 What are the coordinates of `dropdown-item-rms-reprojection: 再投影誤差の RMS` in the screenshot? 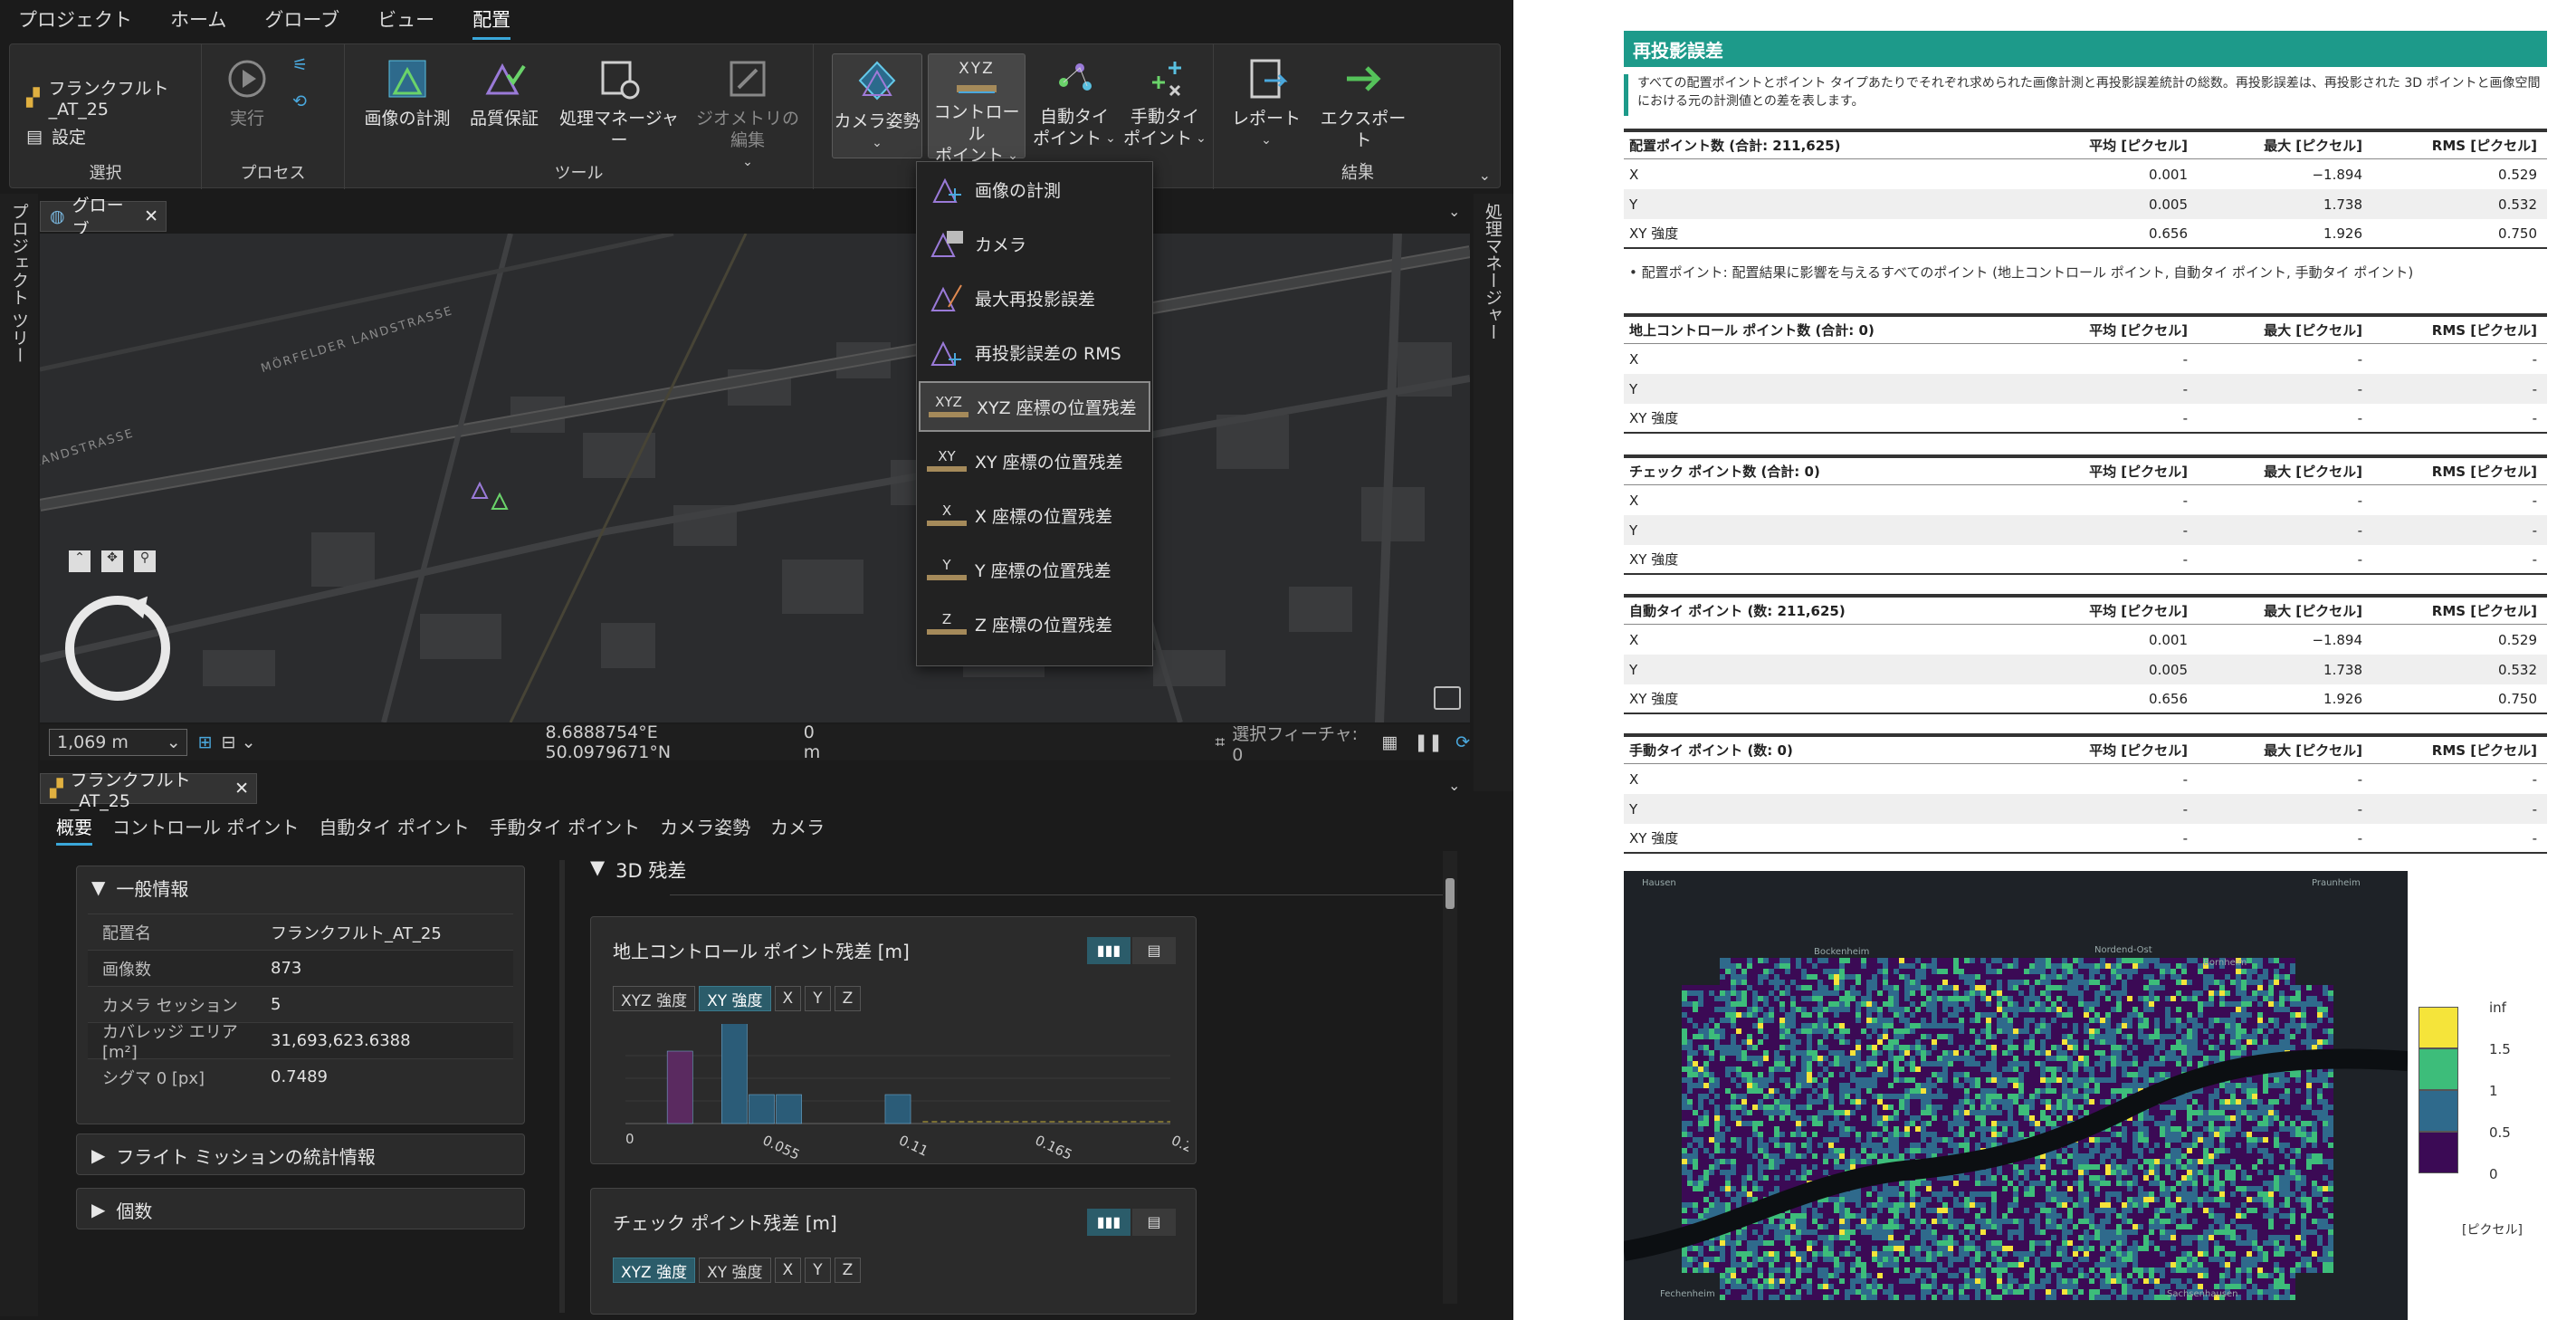 It's located at (1034, 352).